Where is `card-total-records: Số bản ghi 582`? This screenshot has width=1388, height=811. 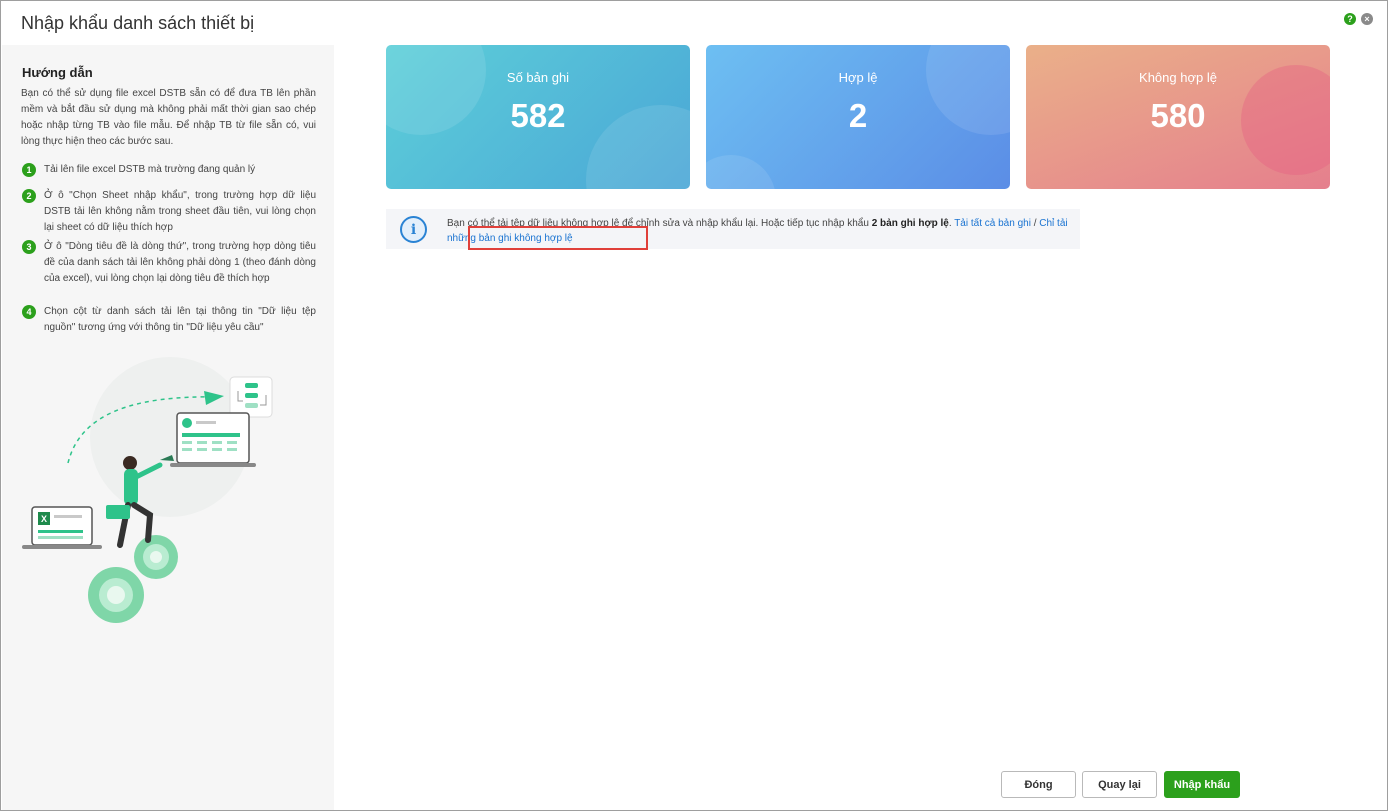 card-total-records: Số bản ghi 582 is located at coordinates (538, 117).